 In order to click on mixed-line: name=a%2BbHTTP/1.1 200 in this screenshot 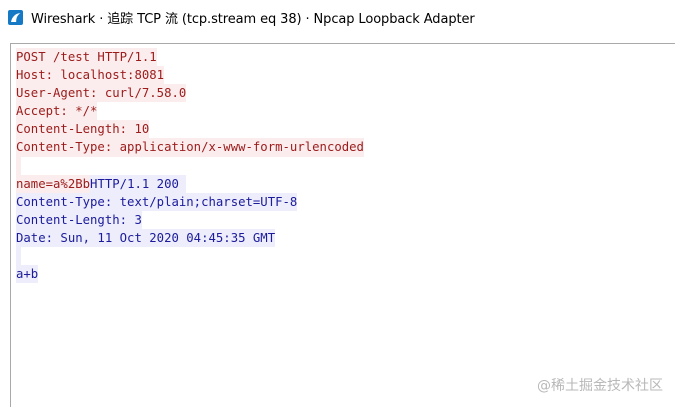, I will do `click(345, 183)`.